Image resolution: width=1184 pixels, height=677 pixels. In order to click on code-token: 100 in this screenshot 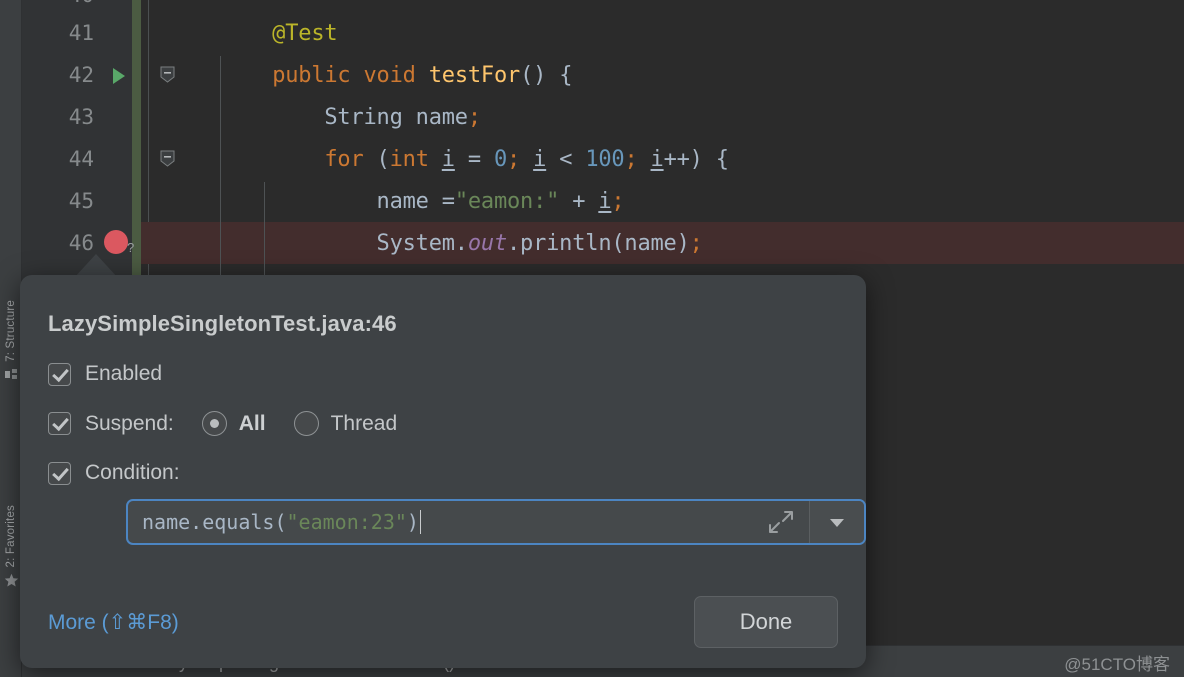, I will do `click(605, 159)`.